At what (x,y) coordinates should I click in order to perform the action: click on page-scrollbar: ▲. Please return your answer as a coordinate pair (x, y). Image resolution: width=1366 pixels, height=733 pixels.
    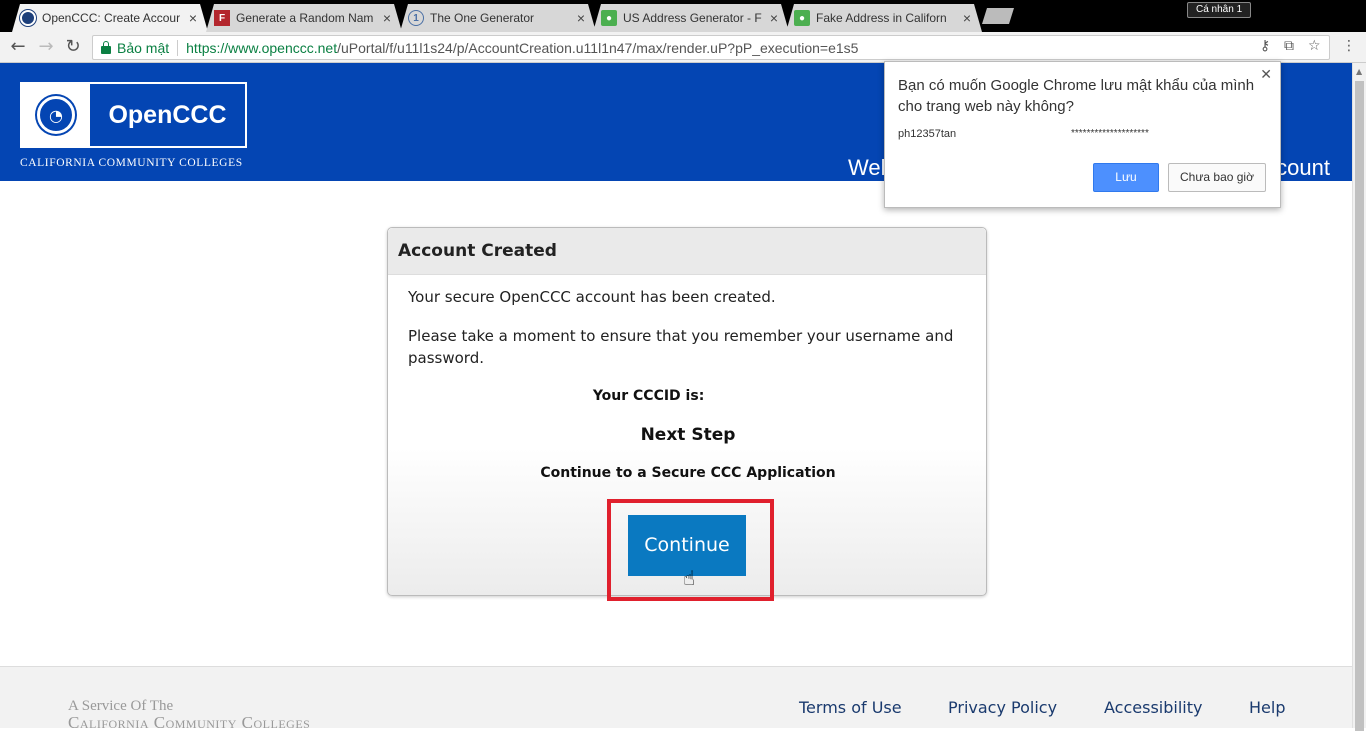
    Looking at the image, I should click on (1359, 397).